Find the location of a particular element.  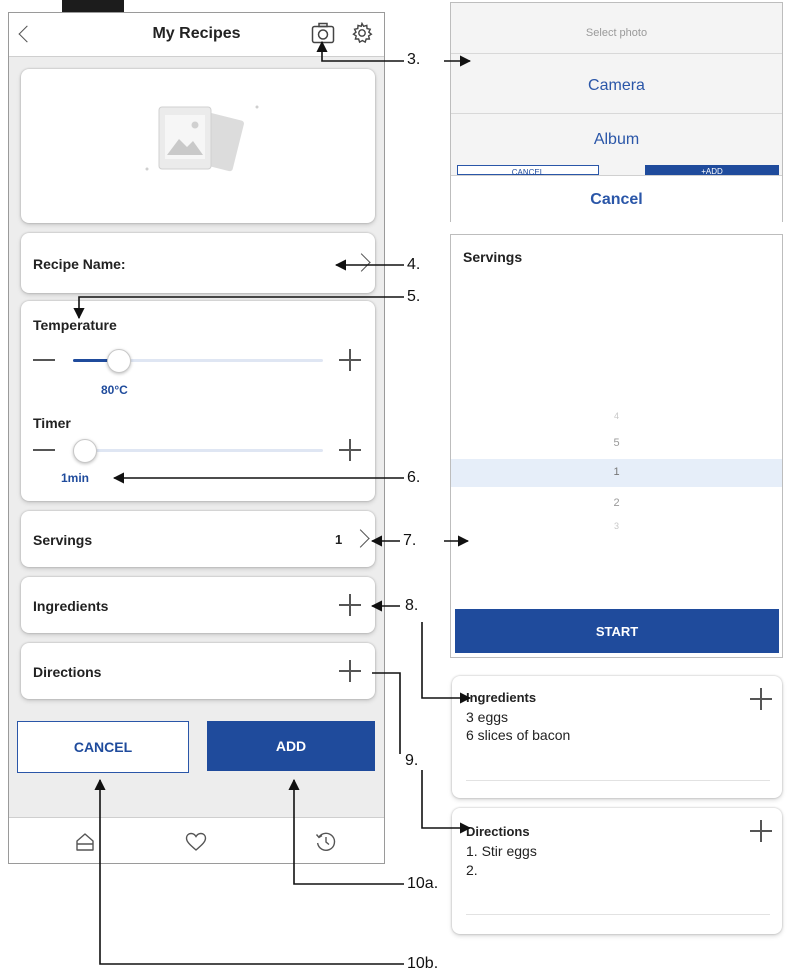

callout-9: 9. is located at coordinates (412, 760).